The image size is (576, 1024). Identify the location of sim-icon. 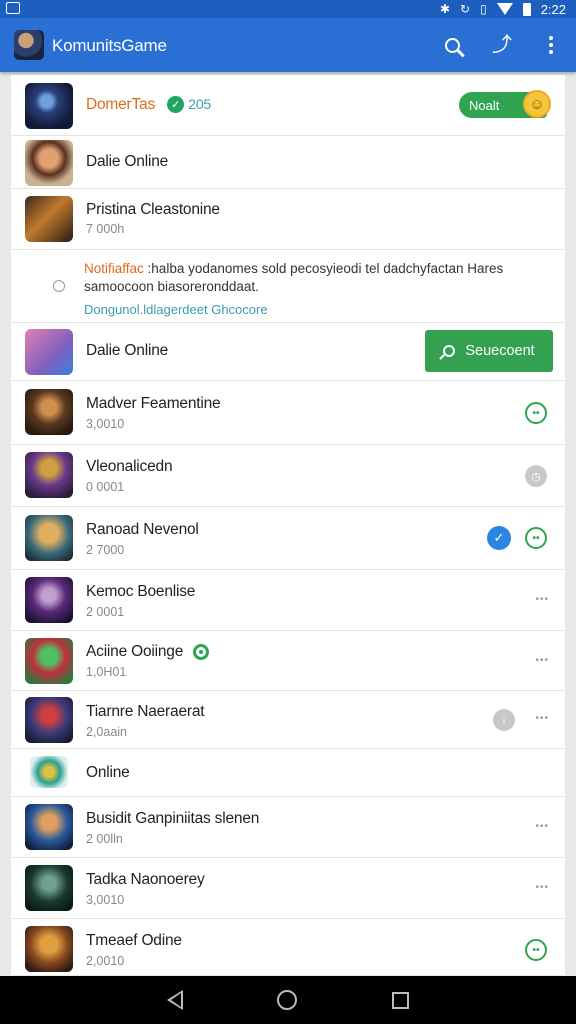
(13, 8).